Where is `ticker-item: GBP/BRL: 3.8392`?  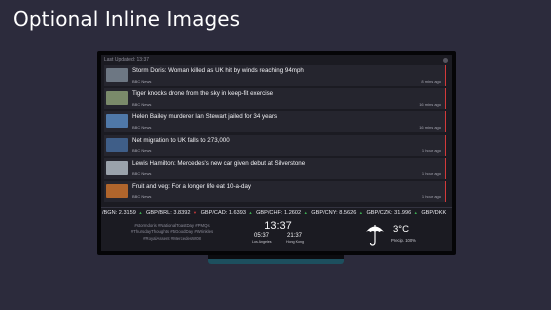 ticker-item: GBP/BRL: 3.8392 is located at coordinates (168, 213).